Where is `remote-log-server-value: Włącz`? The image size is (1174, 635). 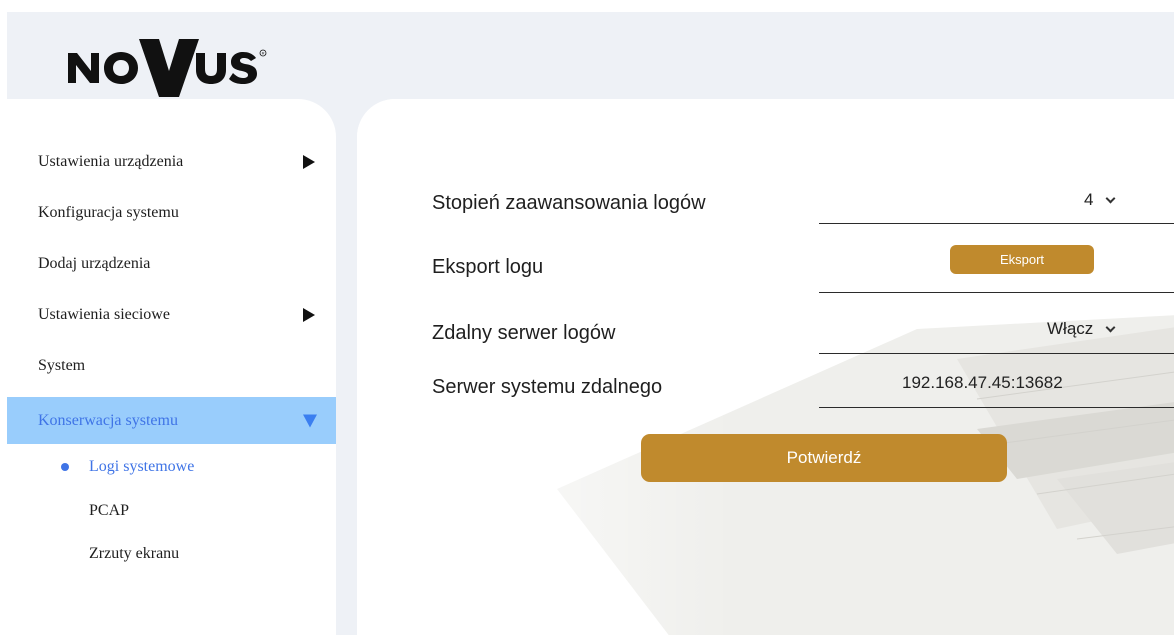
remote-log-server-value: Włącz is located at coordinates (1070, 328).